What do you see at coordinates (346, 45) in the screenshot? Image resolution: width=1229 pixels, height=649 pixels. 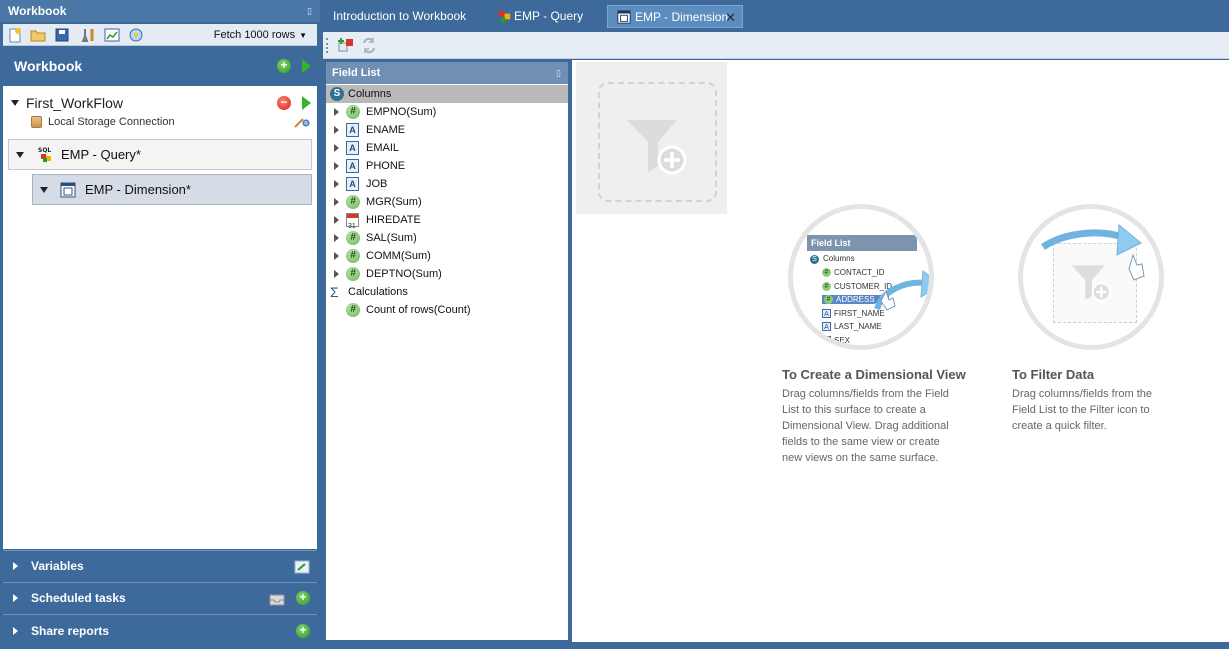 I see `add-view-icon` at bounding box center [346, 45].